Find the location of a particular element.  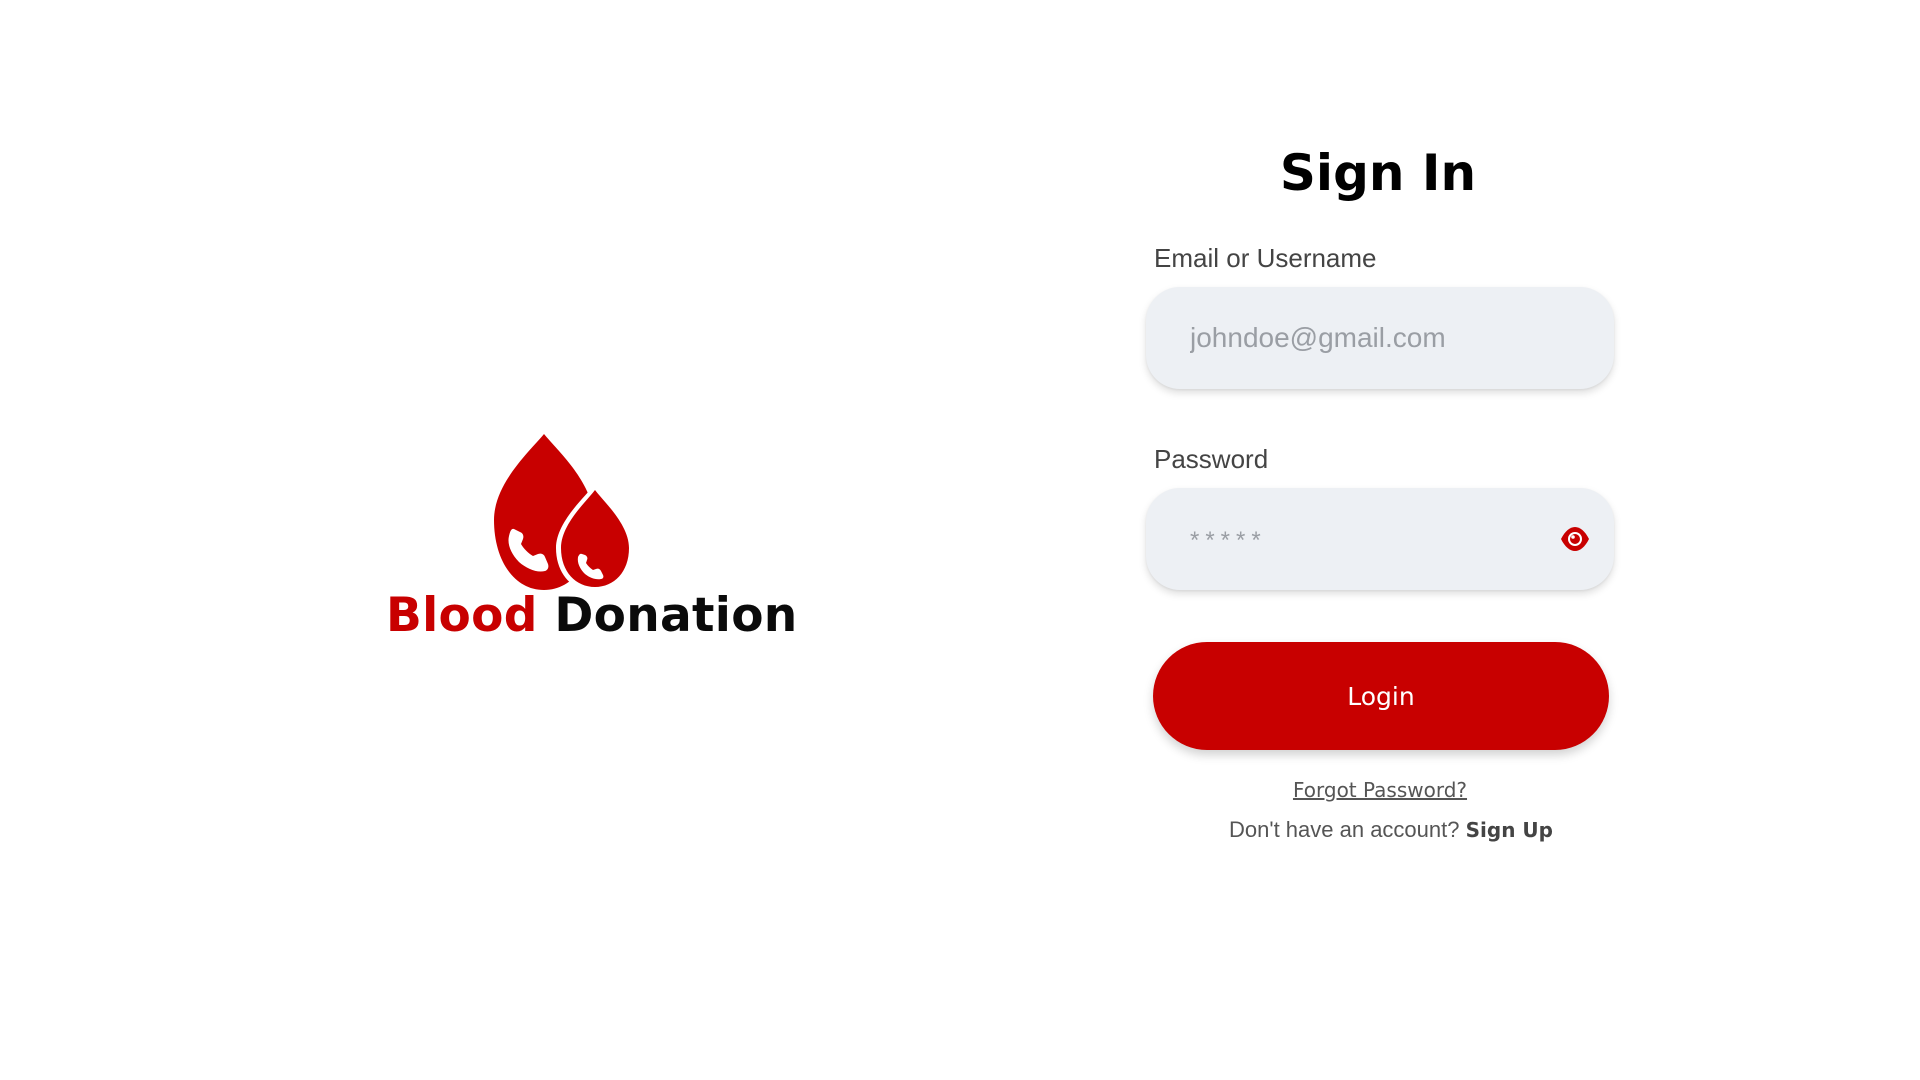

page-title: Sign In is located at coordinates (1378, 173).